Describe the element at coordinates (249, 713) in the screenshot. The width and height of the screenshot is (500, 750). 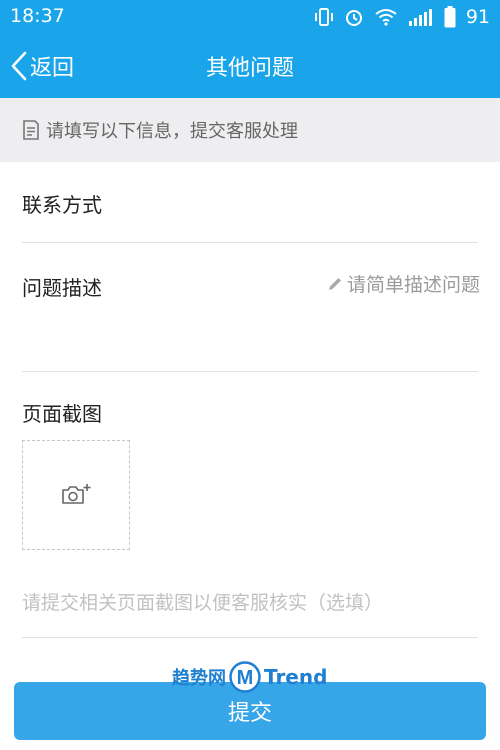
I see `submit-label: 提交` at that location.